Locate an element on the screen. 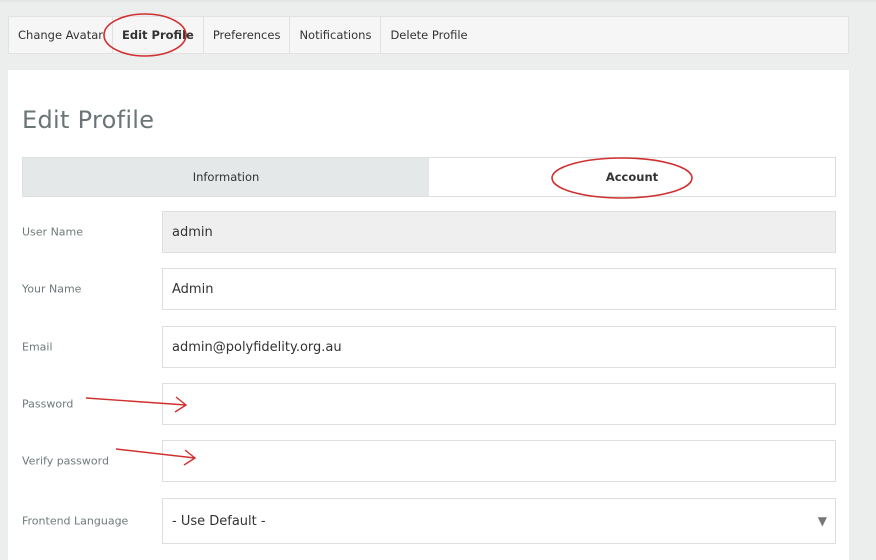 Image resolution: width=876 pixels, height=560 pixels. top-divider is located at coordinates (438, 1).